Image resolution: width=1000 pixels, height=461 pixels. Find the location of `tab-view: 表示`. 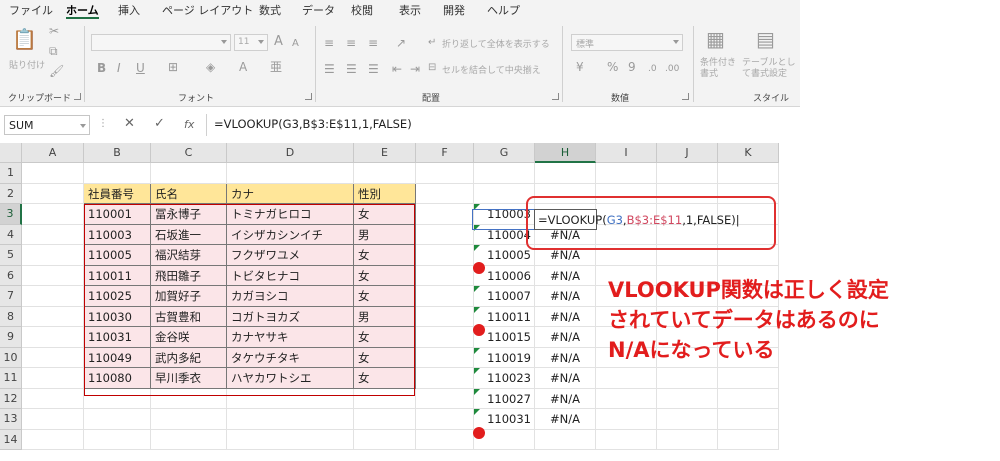

tab-view: 表示 is located at coordinates (410, 10).